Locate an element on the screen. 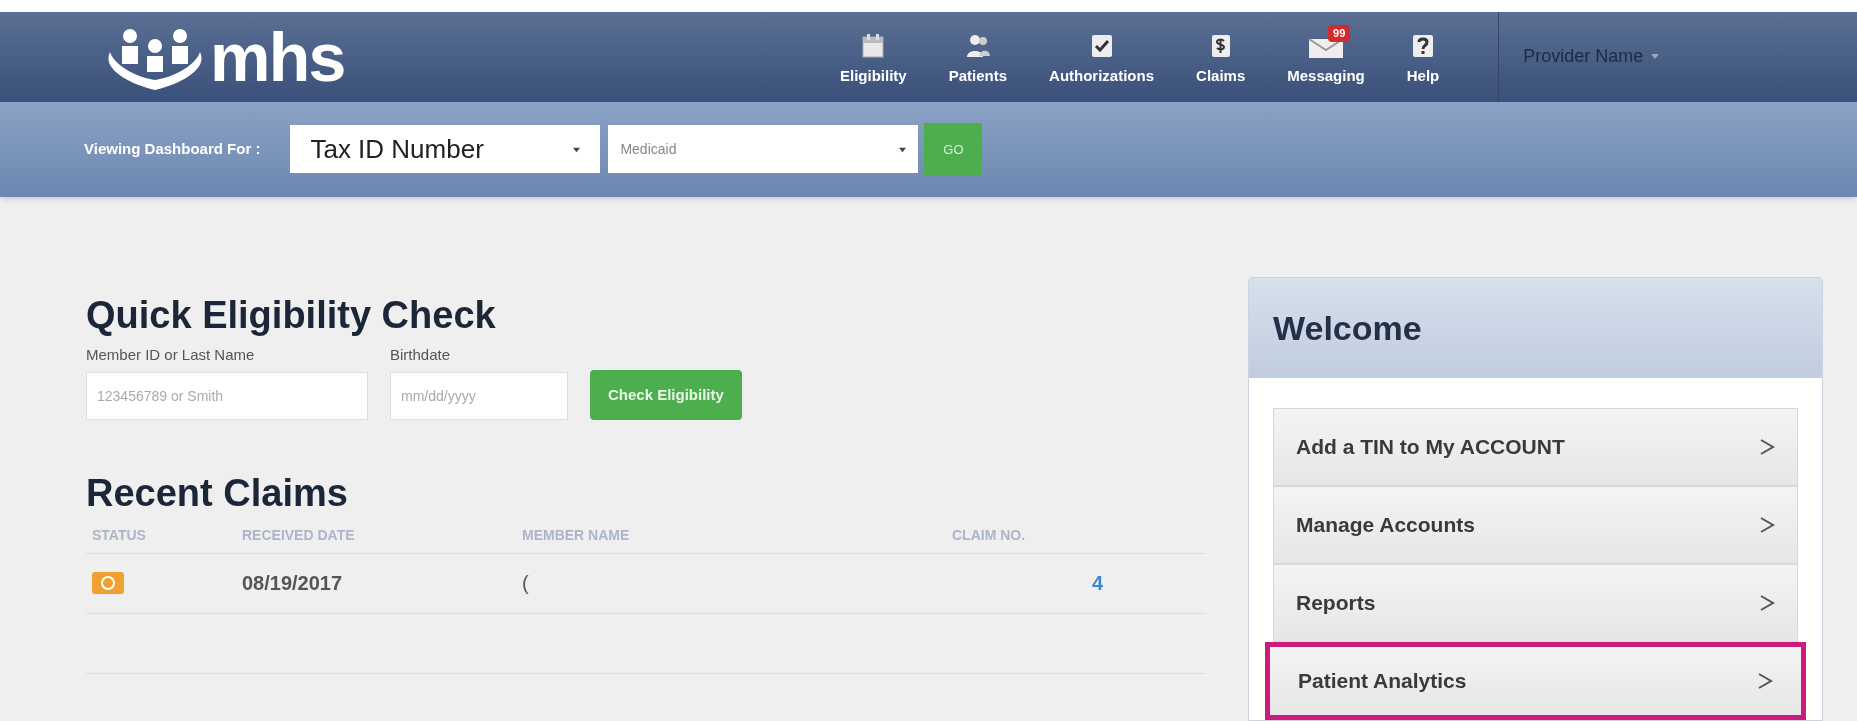 Image resolution: width=1857 pixels, height=721 pixels. nav-button: Help is located at coordinates (1425, 55).